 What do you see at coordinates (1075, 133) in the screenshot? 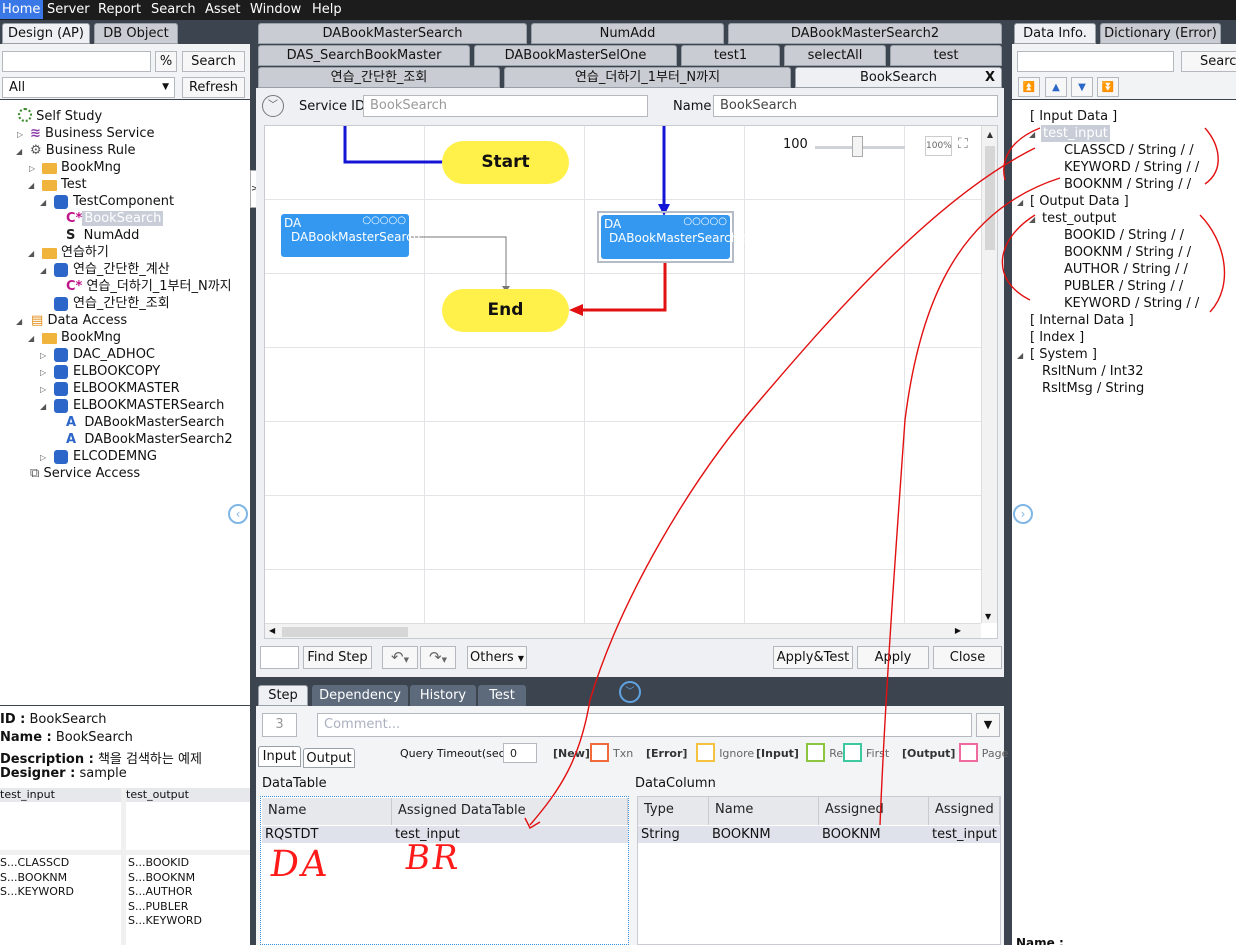
I see `test-input-node: test_input` at bounding box center [1075, 133].